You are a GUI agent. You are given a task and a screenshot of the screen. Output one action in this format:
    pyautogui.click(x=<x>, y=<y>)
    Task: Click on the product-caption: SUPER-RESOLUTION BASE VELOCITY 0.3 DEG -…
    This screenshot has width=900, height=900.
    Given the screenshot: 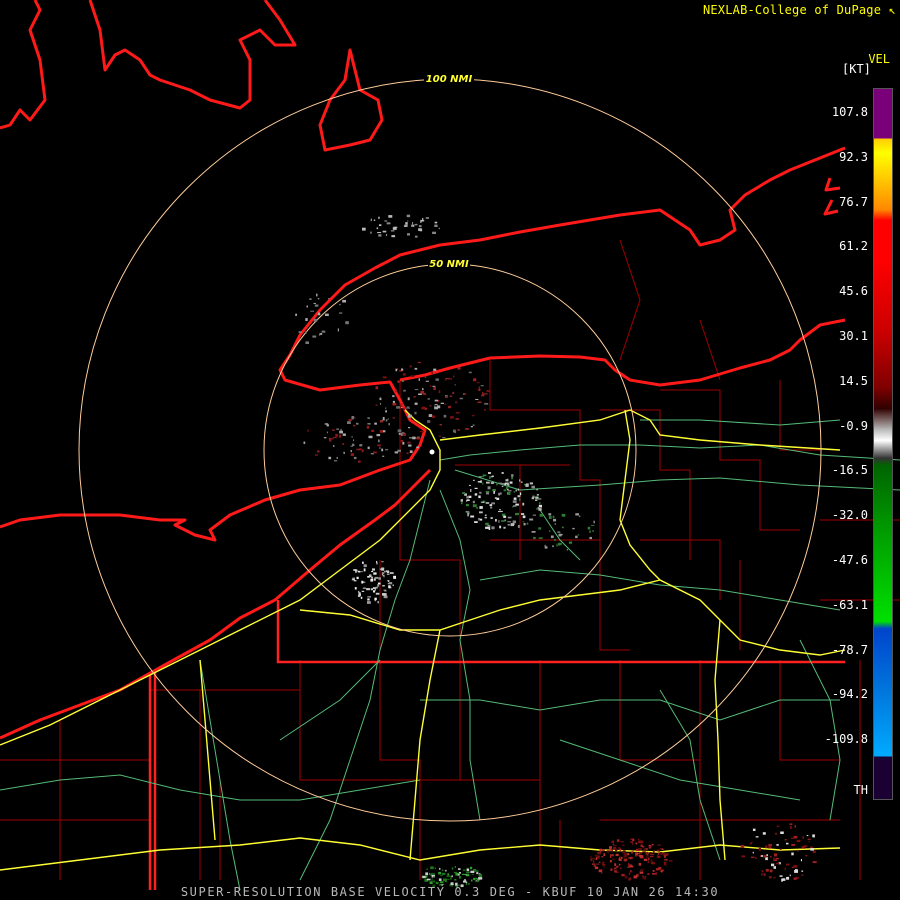 What is the action you would take?
    pyautogui.click(x=450, y=892)
    